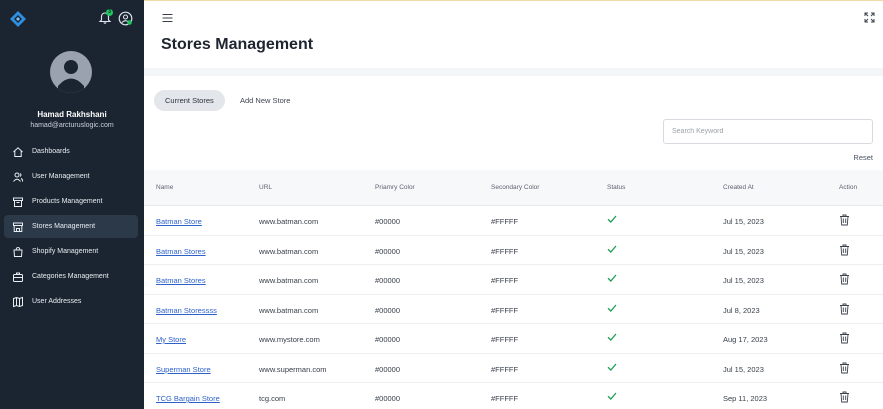 This screenshot has height=409, width=883. What do you see at coordinates (18, 202) in the screenshot?
I see `box-icon` at bounding box center [18, 202].